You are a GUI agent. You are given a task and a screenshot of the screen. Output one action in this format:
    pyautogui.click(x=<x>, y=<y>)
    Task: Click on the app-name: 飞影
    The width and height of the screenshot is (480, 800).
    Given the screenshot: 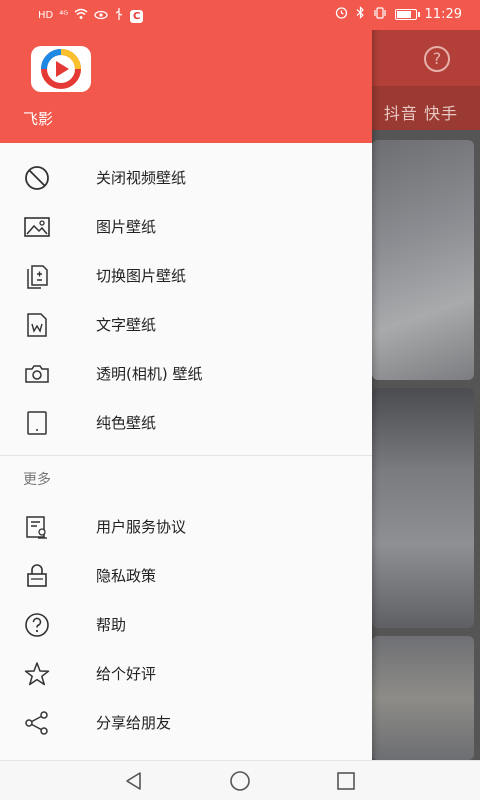 What is the action you would take?
    pyautogui.click(x=38, y=119)
    